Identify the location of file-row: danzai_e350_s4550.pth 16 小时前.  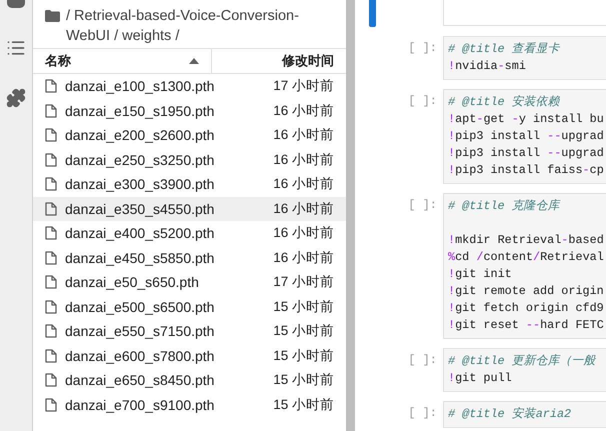
(189, 208).